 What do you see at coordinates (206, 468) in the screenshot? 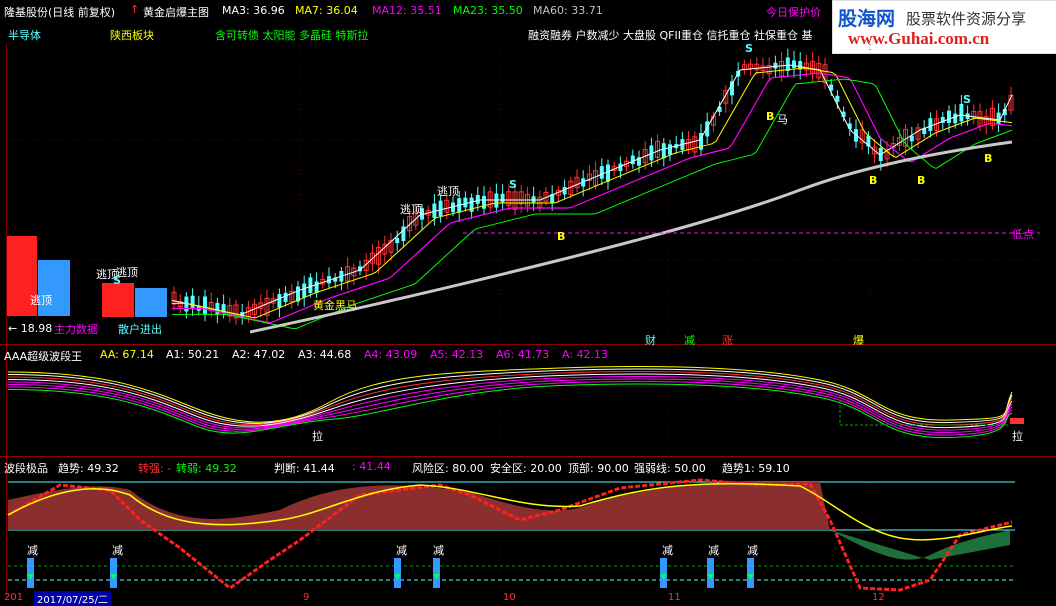
I see `panel3-weak: 转弱: 49.32` at bounding box center [206, 468].